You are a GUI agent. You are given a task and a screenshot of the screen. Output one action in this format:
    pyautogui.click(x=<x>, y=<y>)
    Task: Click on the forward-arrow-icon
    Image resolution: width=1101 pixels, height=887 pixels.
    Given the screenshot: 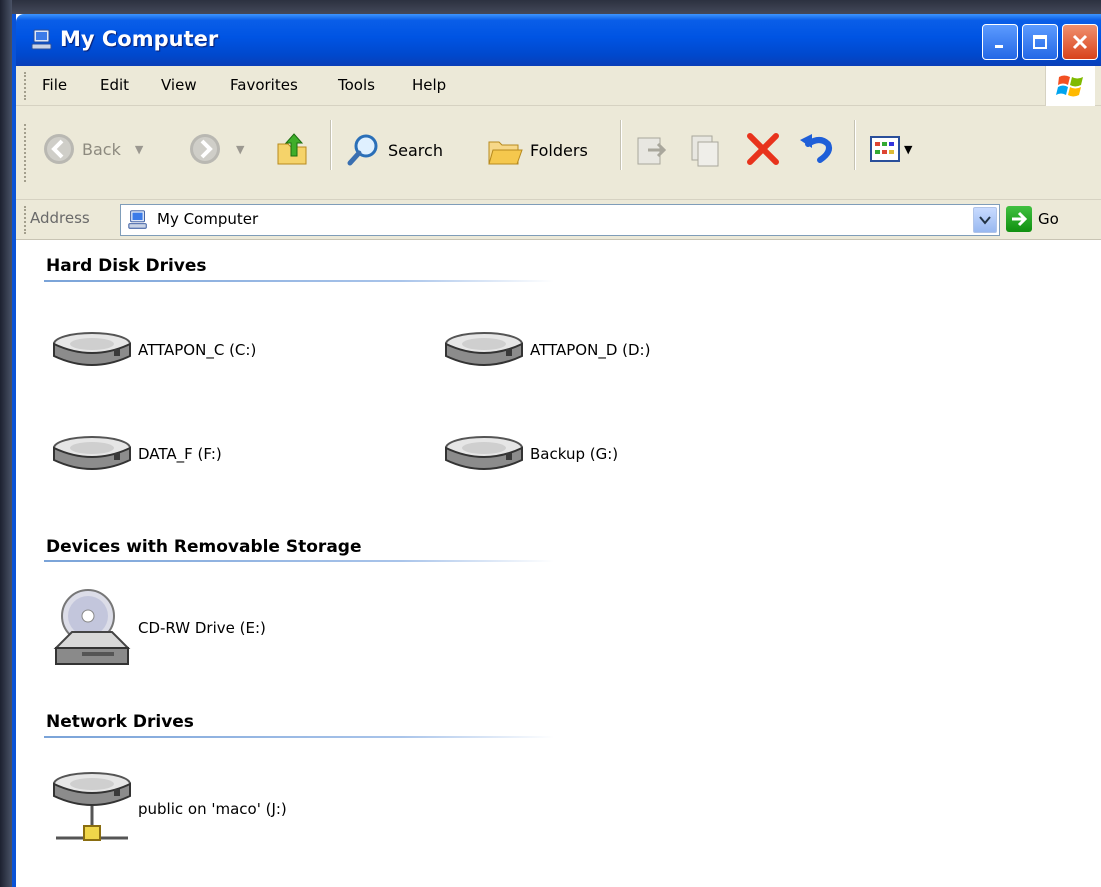 What is the action you would take?
    pyautogui.click(x=205, y=149)
    